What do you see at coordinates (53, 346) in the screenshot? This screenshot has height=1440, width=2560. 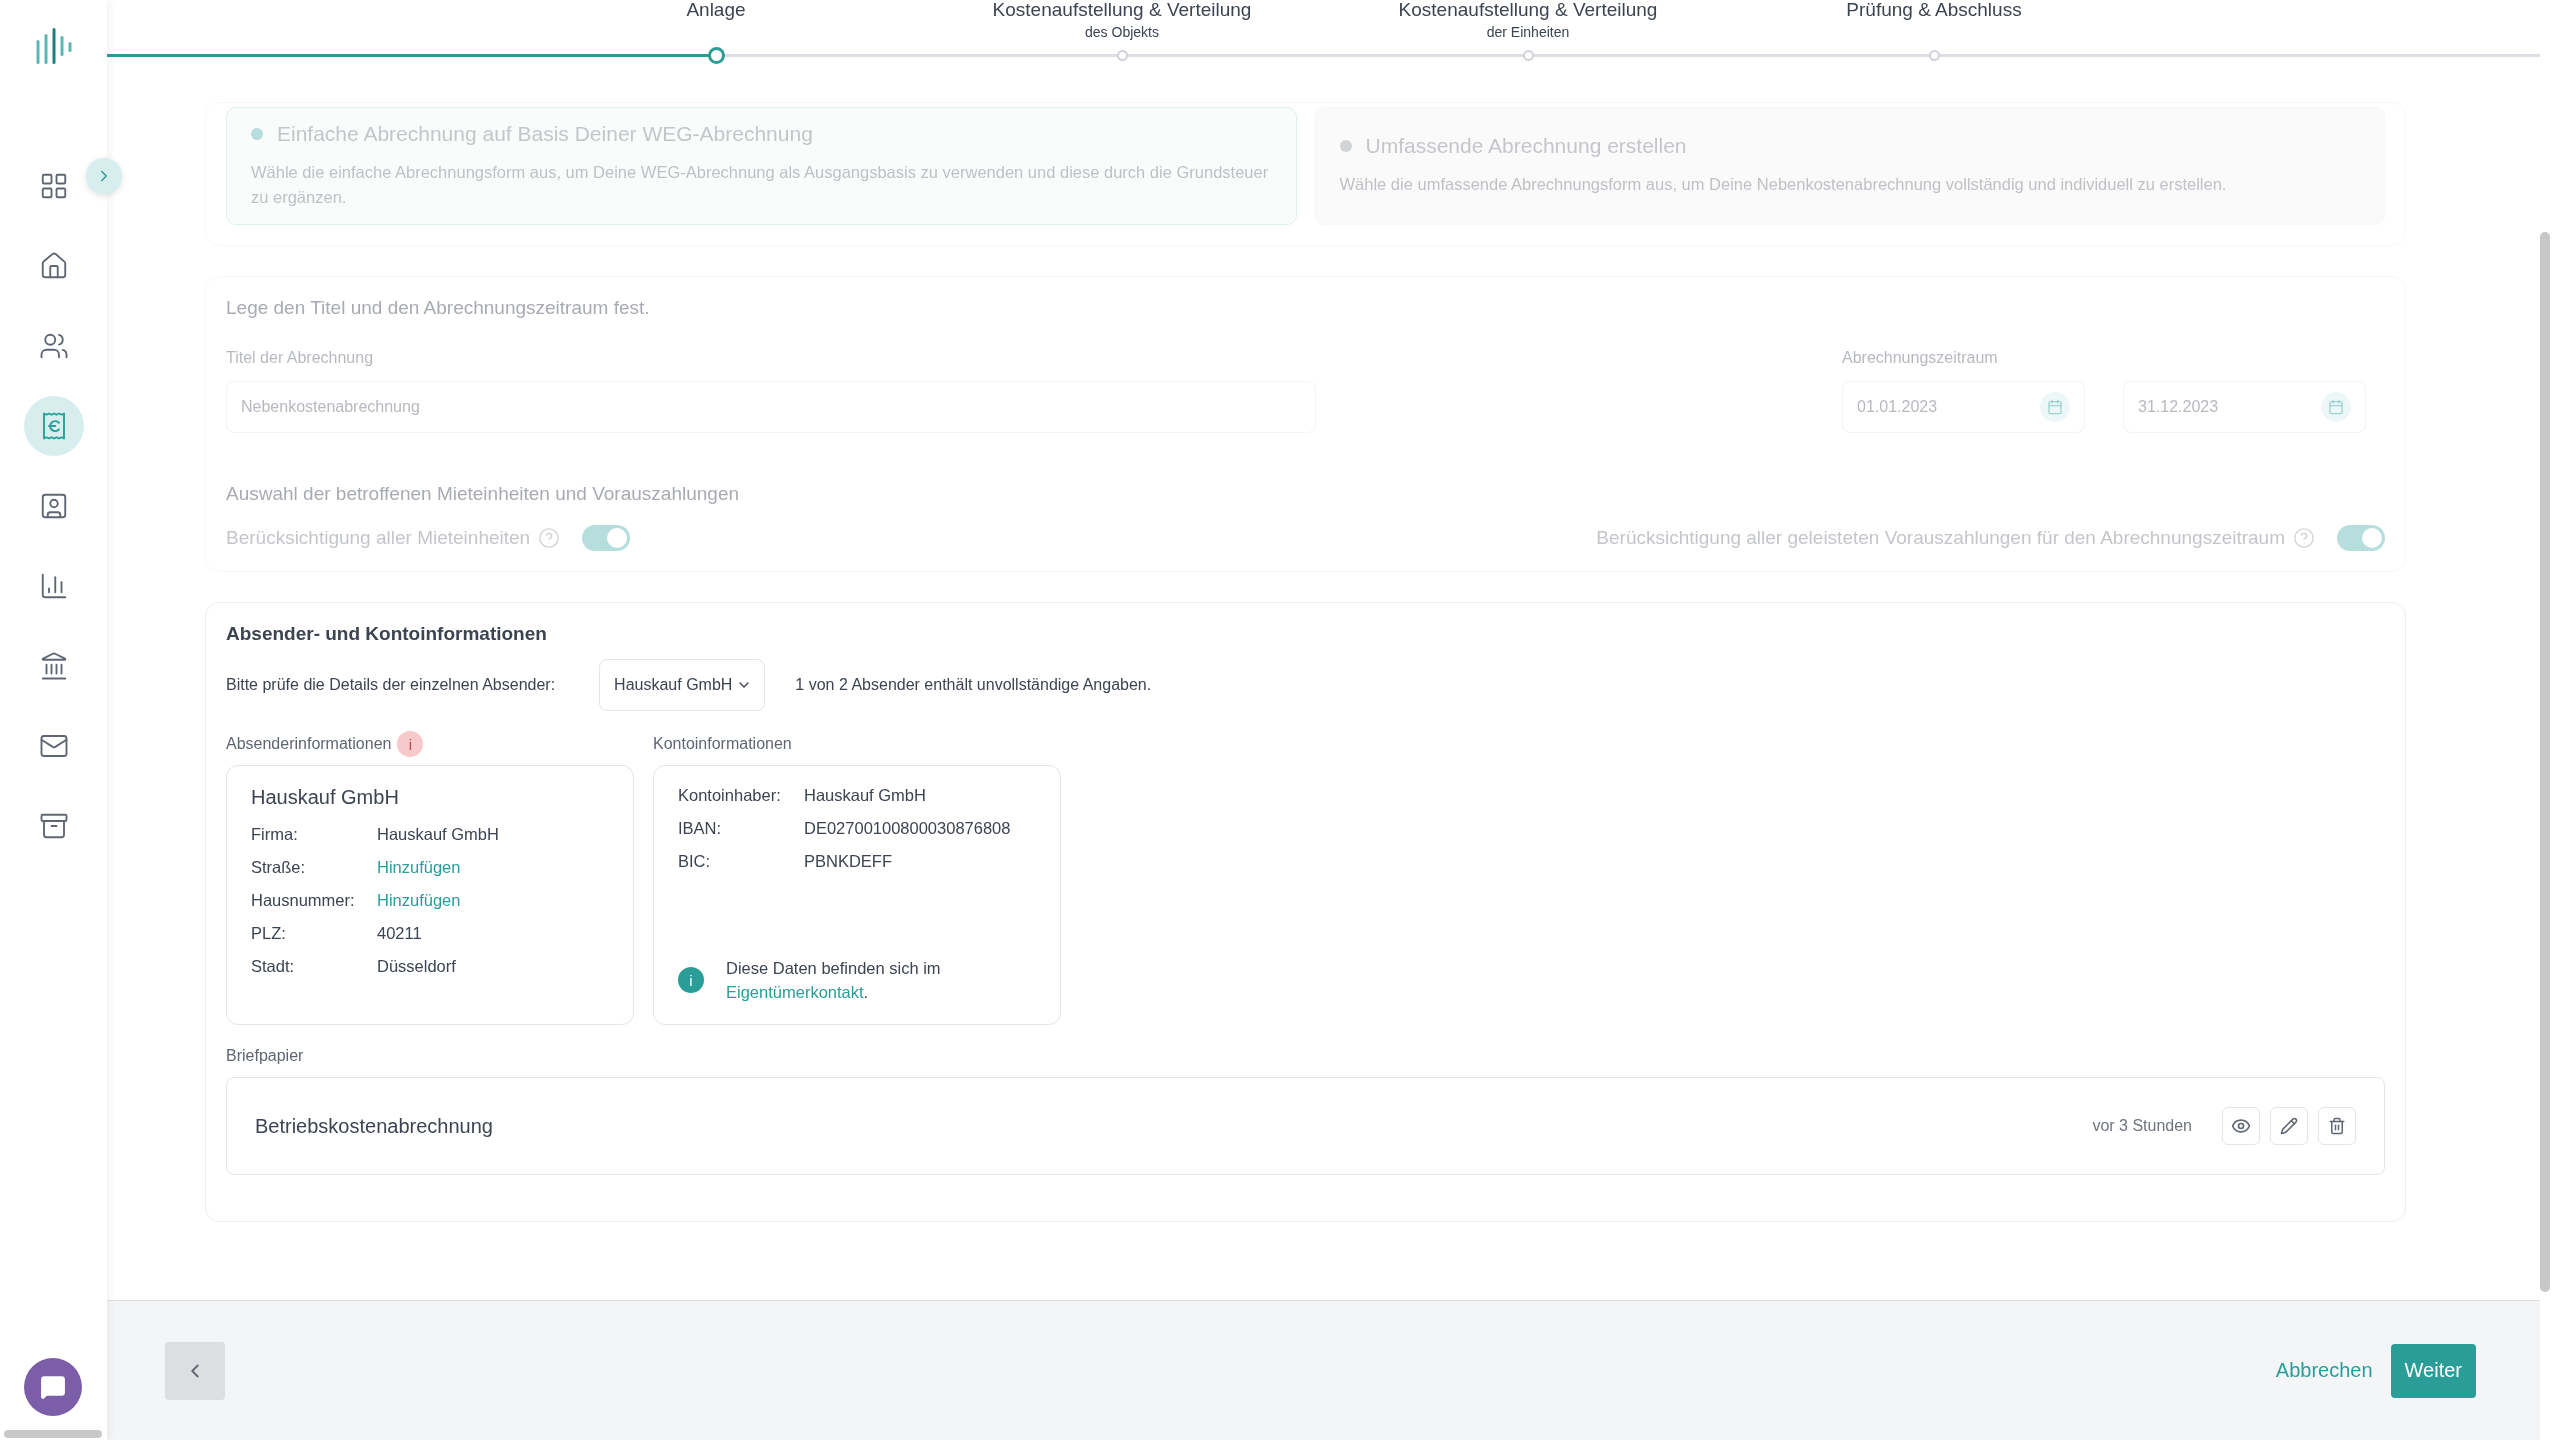 I see `people-icon` at bounding box center [53, 346].